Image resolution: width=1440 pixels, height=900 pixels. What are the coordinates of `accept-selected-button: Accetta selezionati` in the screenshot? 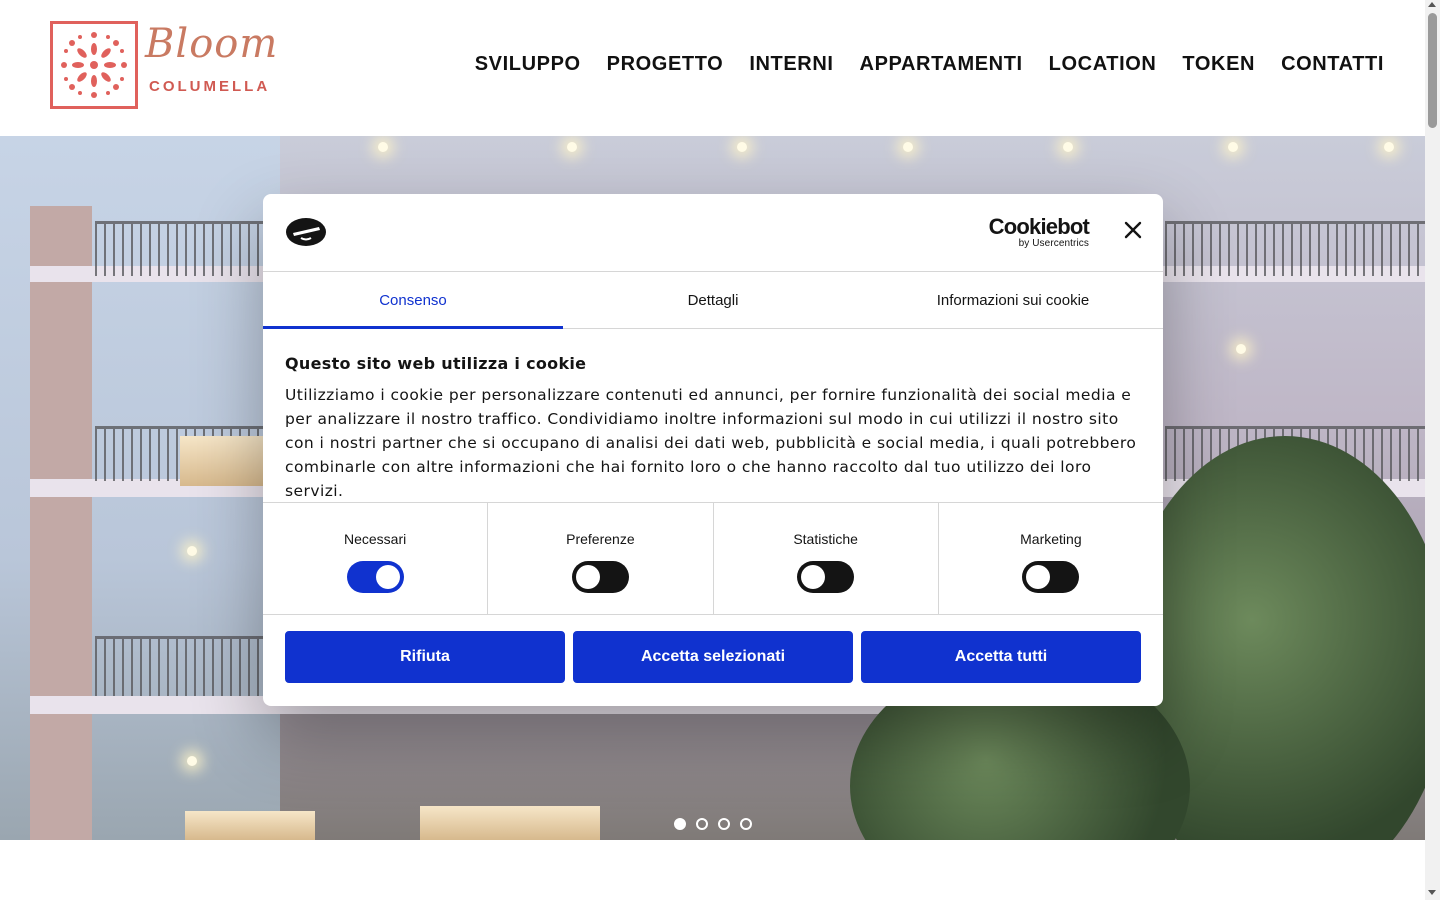 It's located at (713, 657).